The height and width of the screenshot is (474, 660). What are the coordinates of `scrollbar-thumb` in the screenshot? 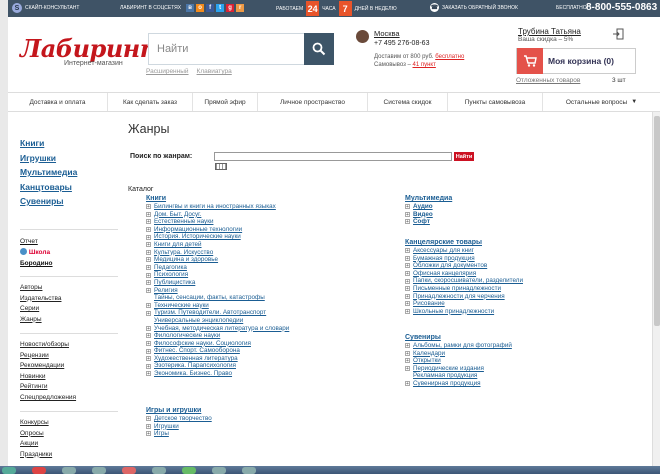 It's located at (657, 221).